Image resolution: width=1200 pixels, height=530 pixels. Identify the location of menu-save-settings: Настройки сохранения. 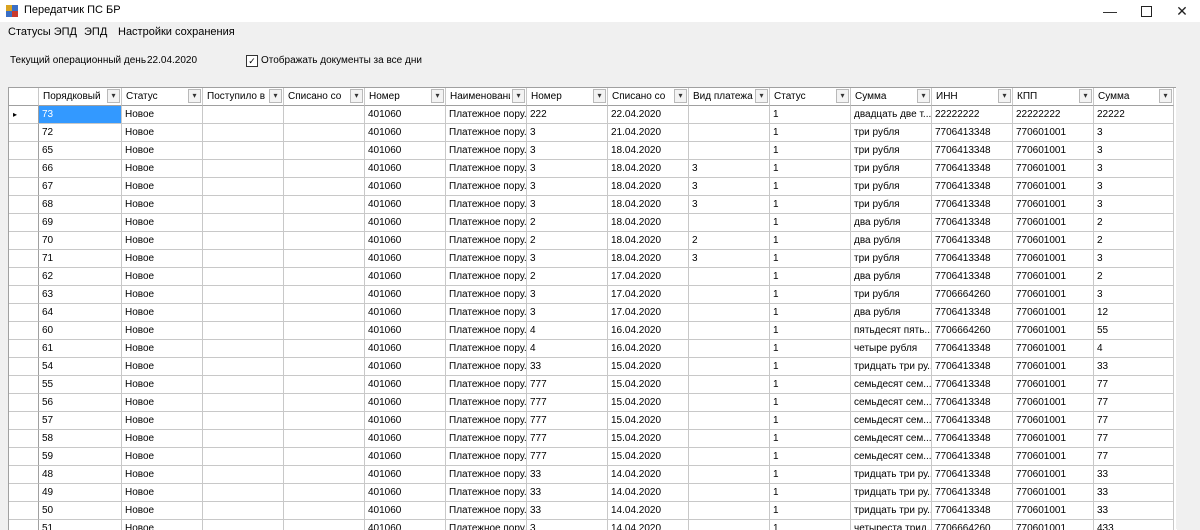
(176, 32).